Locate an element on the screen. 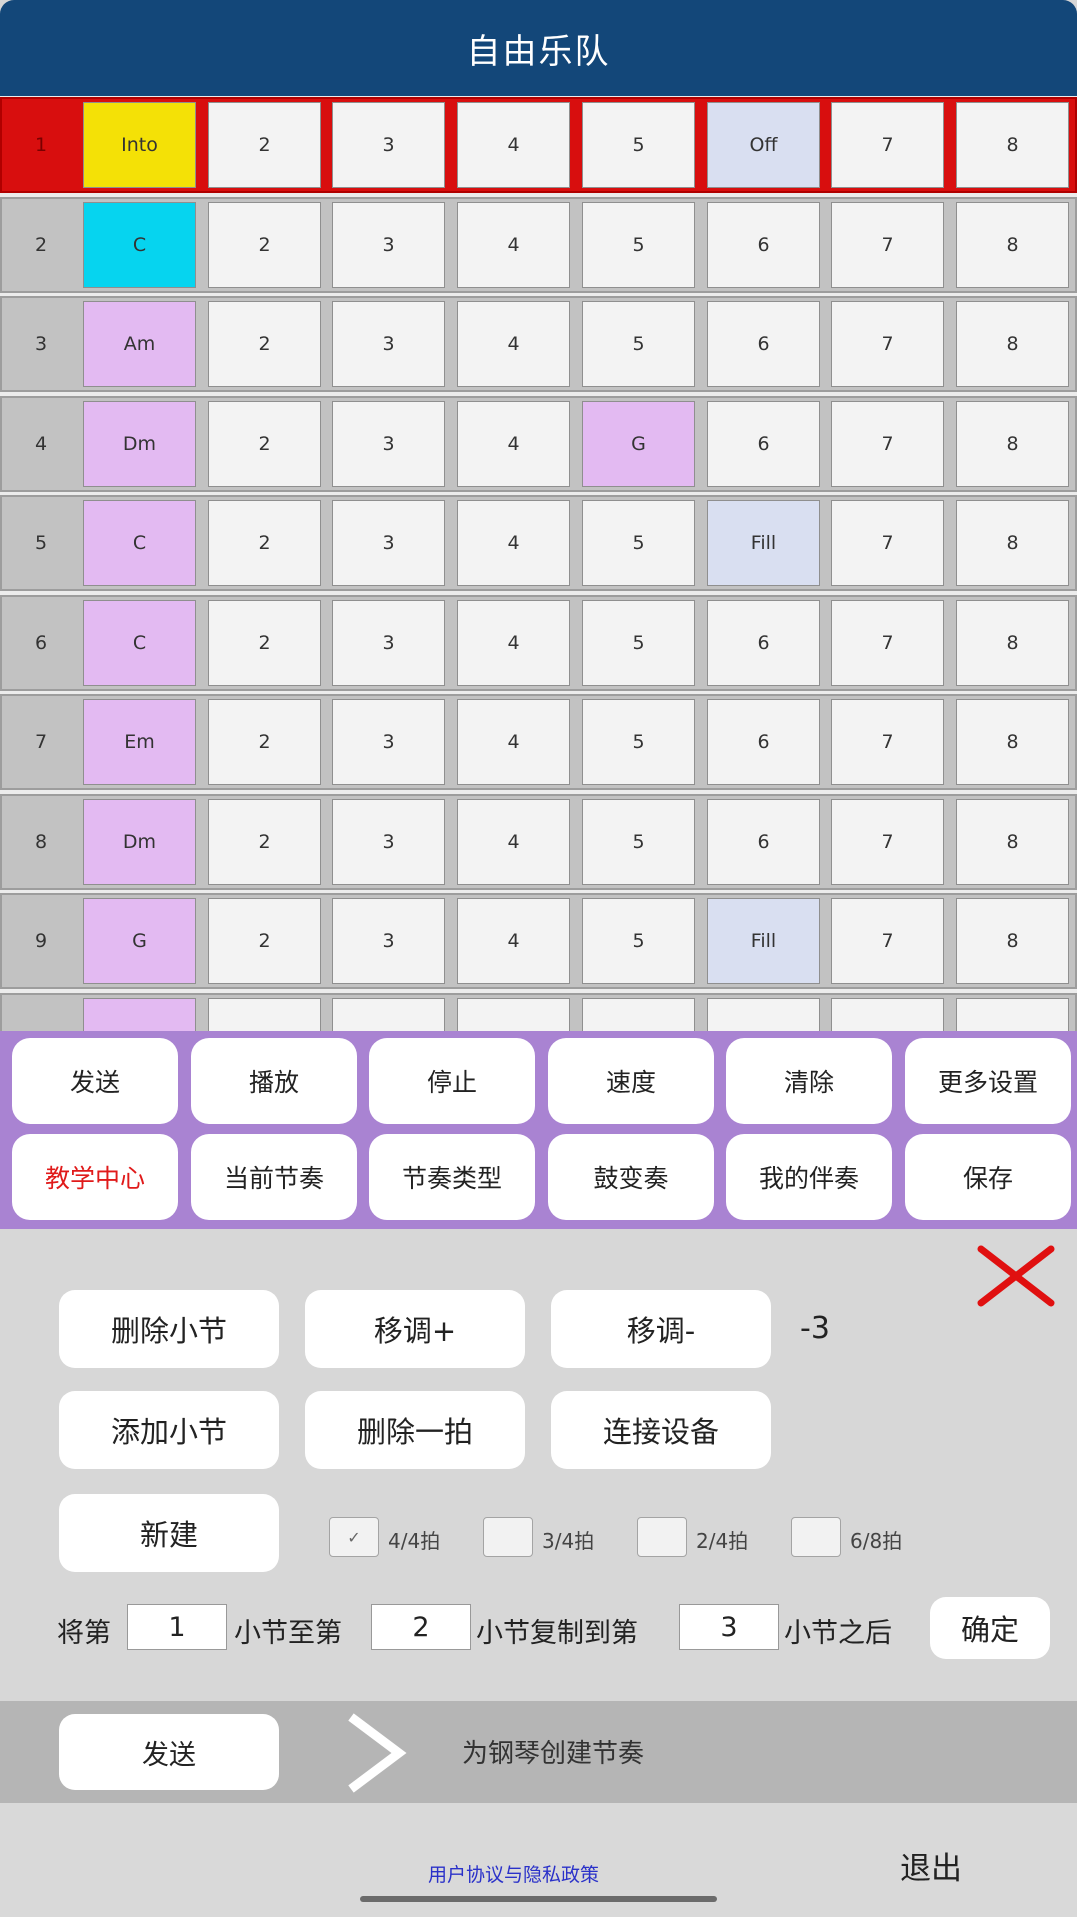  transpose-up-button: 移调+ is located at coordinates (415, 1329).